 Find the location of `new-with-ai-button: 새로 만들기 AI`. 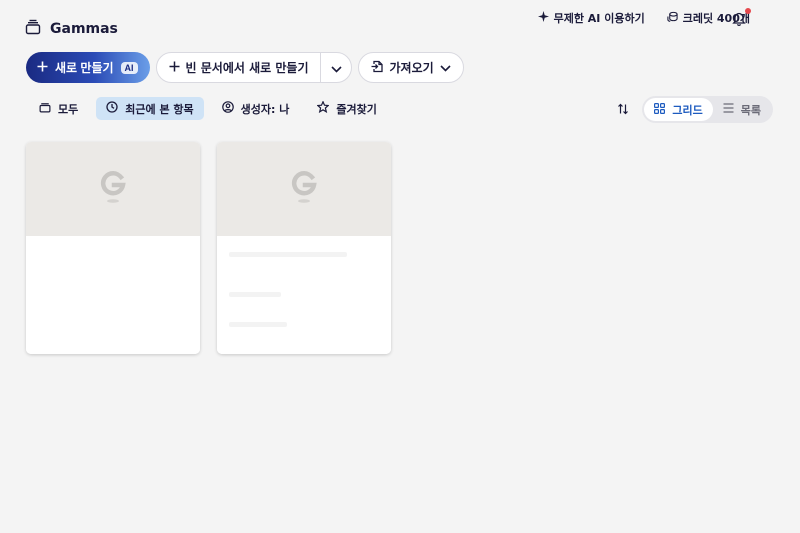

new-with-ai-button: 새로 만들기 AI is located at coordinates (88, 67).